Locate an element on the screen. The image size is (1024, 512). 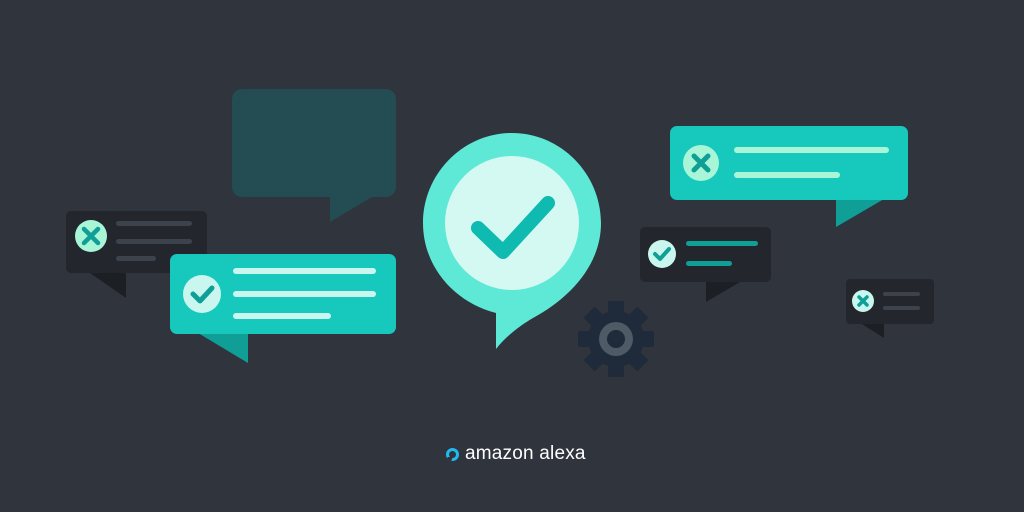
alexa-ring-icon is located at coordinates (452, 454).